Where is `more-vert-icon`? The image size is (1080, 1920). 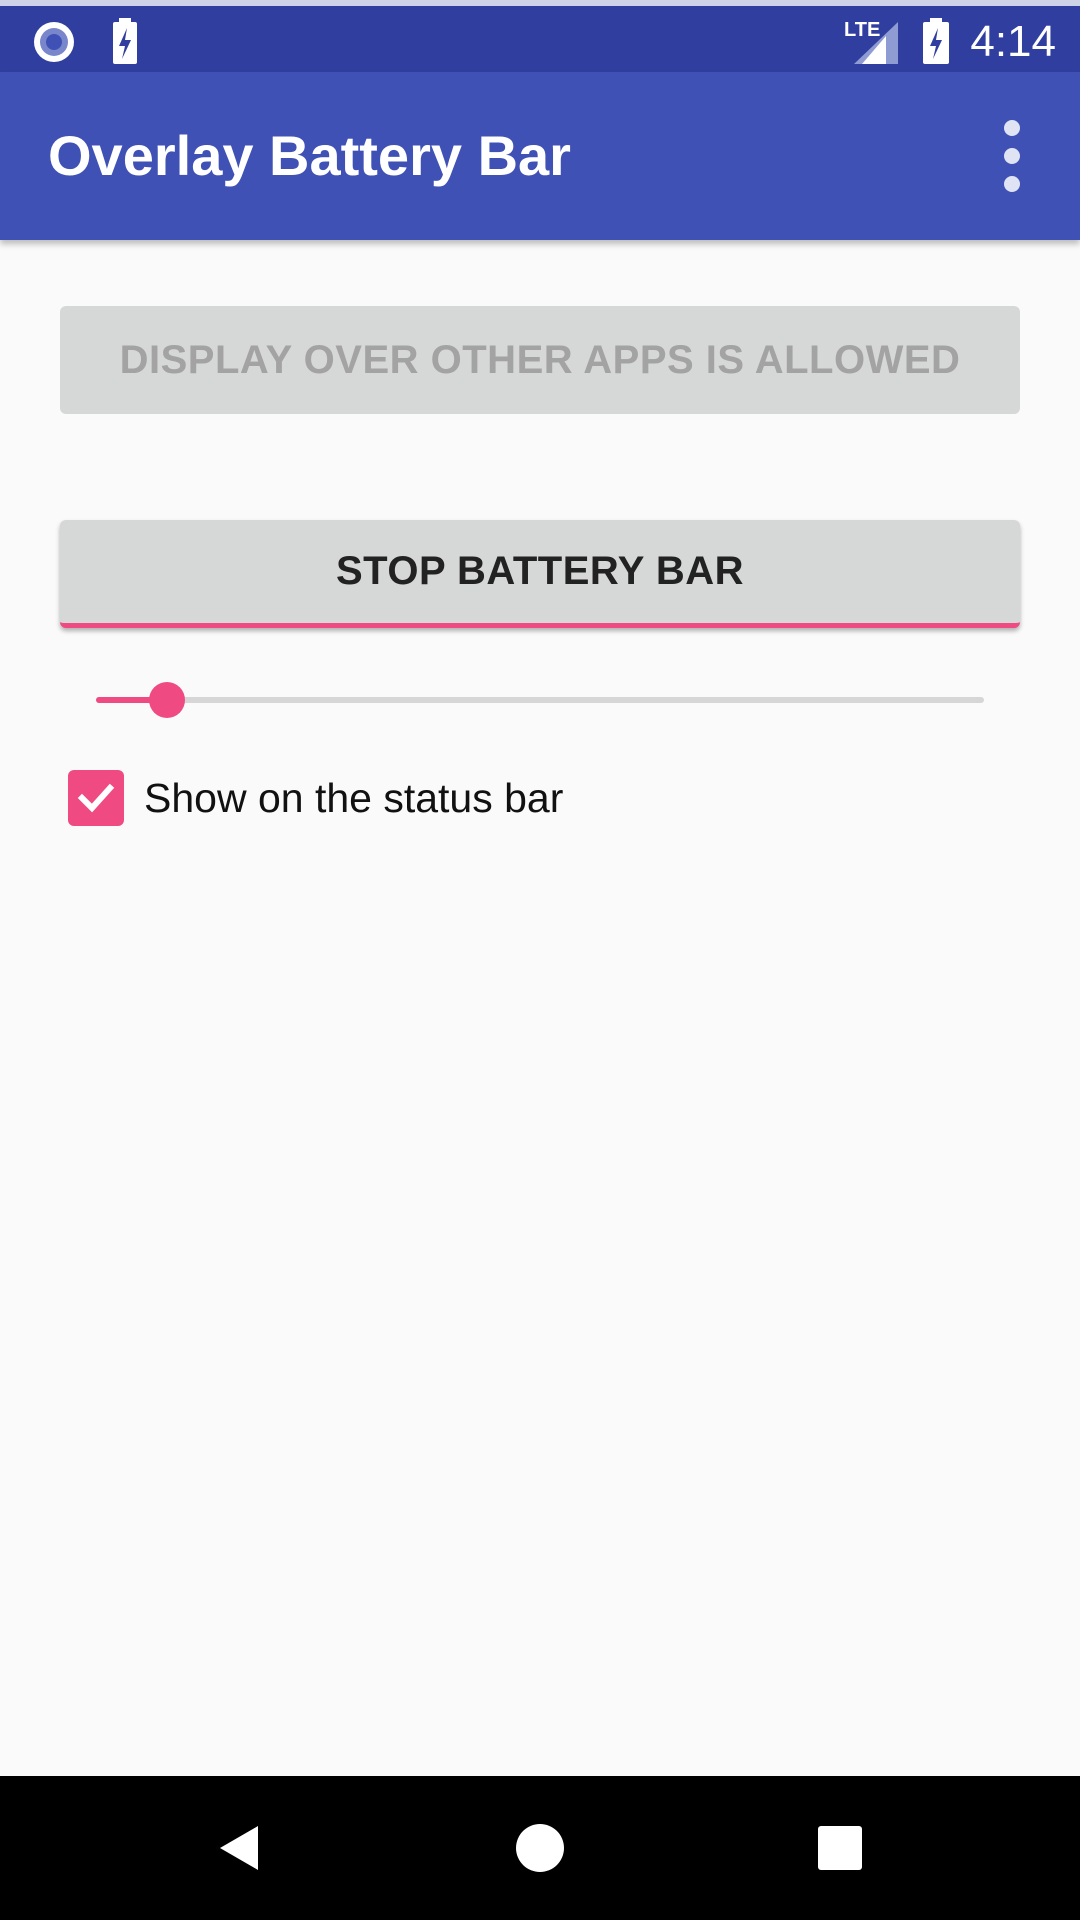 more-vert-icon is located at coordinates (1012, 156).